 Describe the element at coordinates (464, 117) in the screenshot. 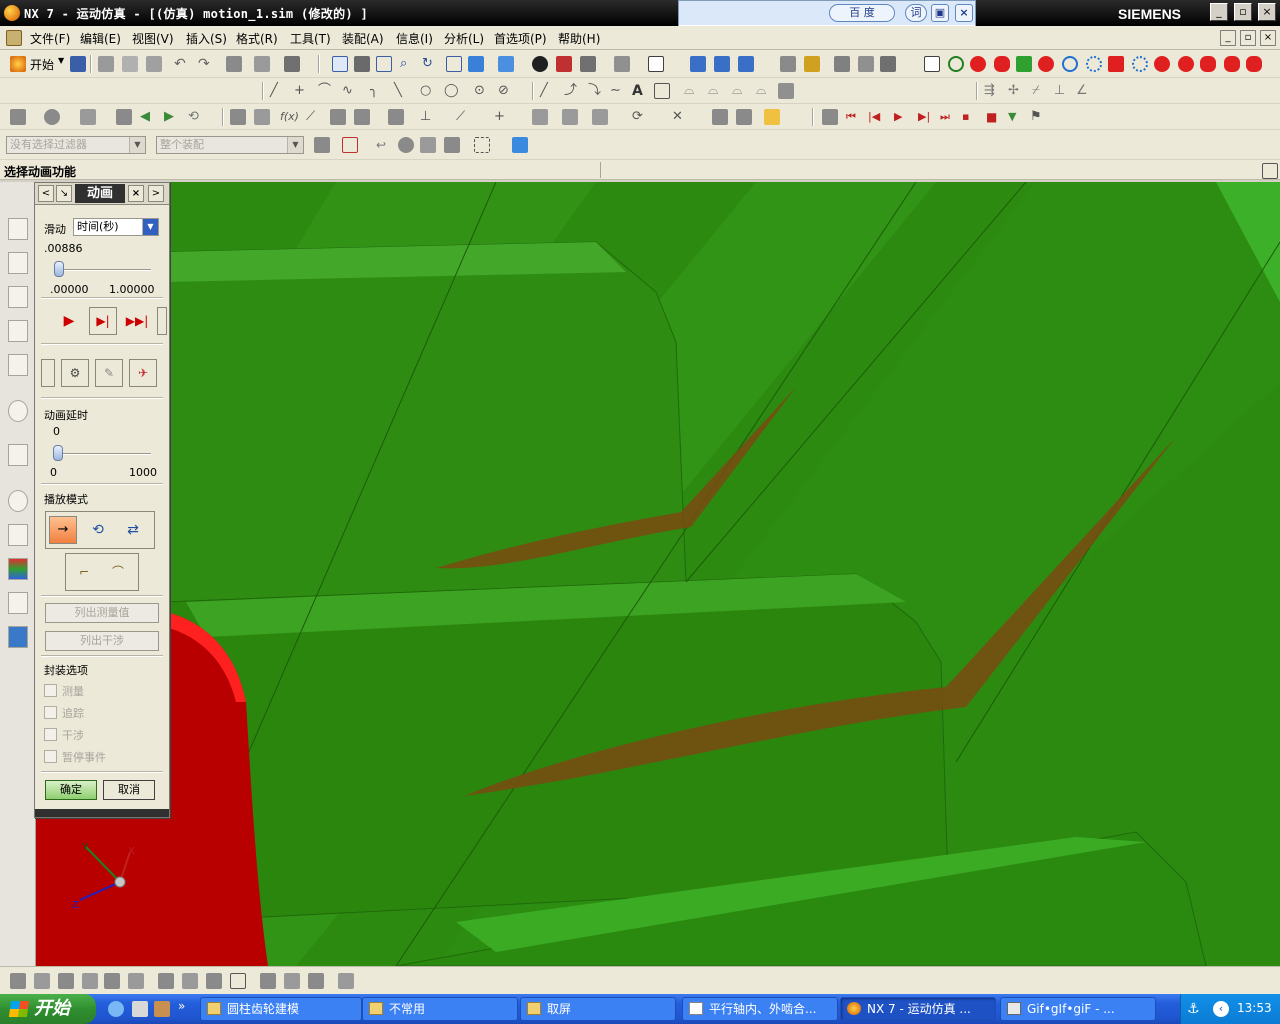

I see `split-body-icon: ⟋` at that location.